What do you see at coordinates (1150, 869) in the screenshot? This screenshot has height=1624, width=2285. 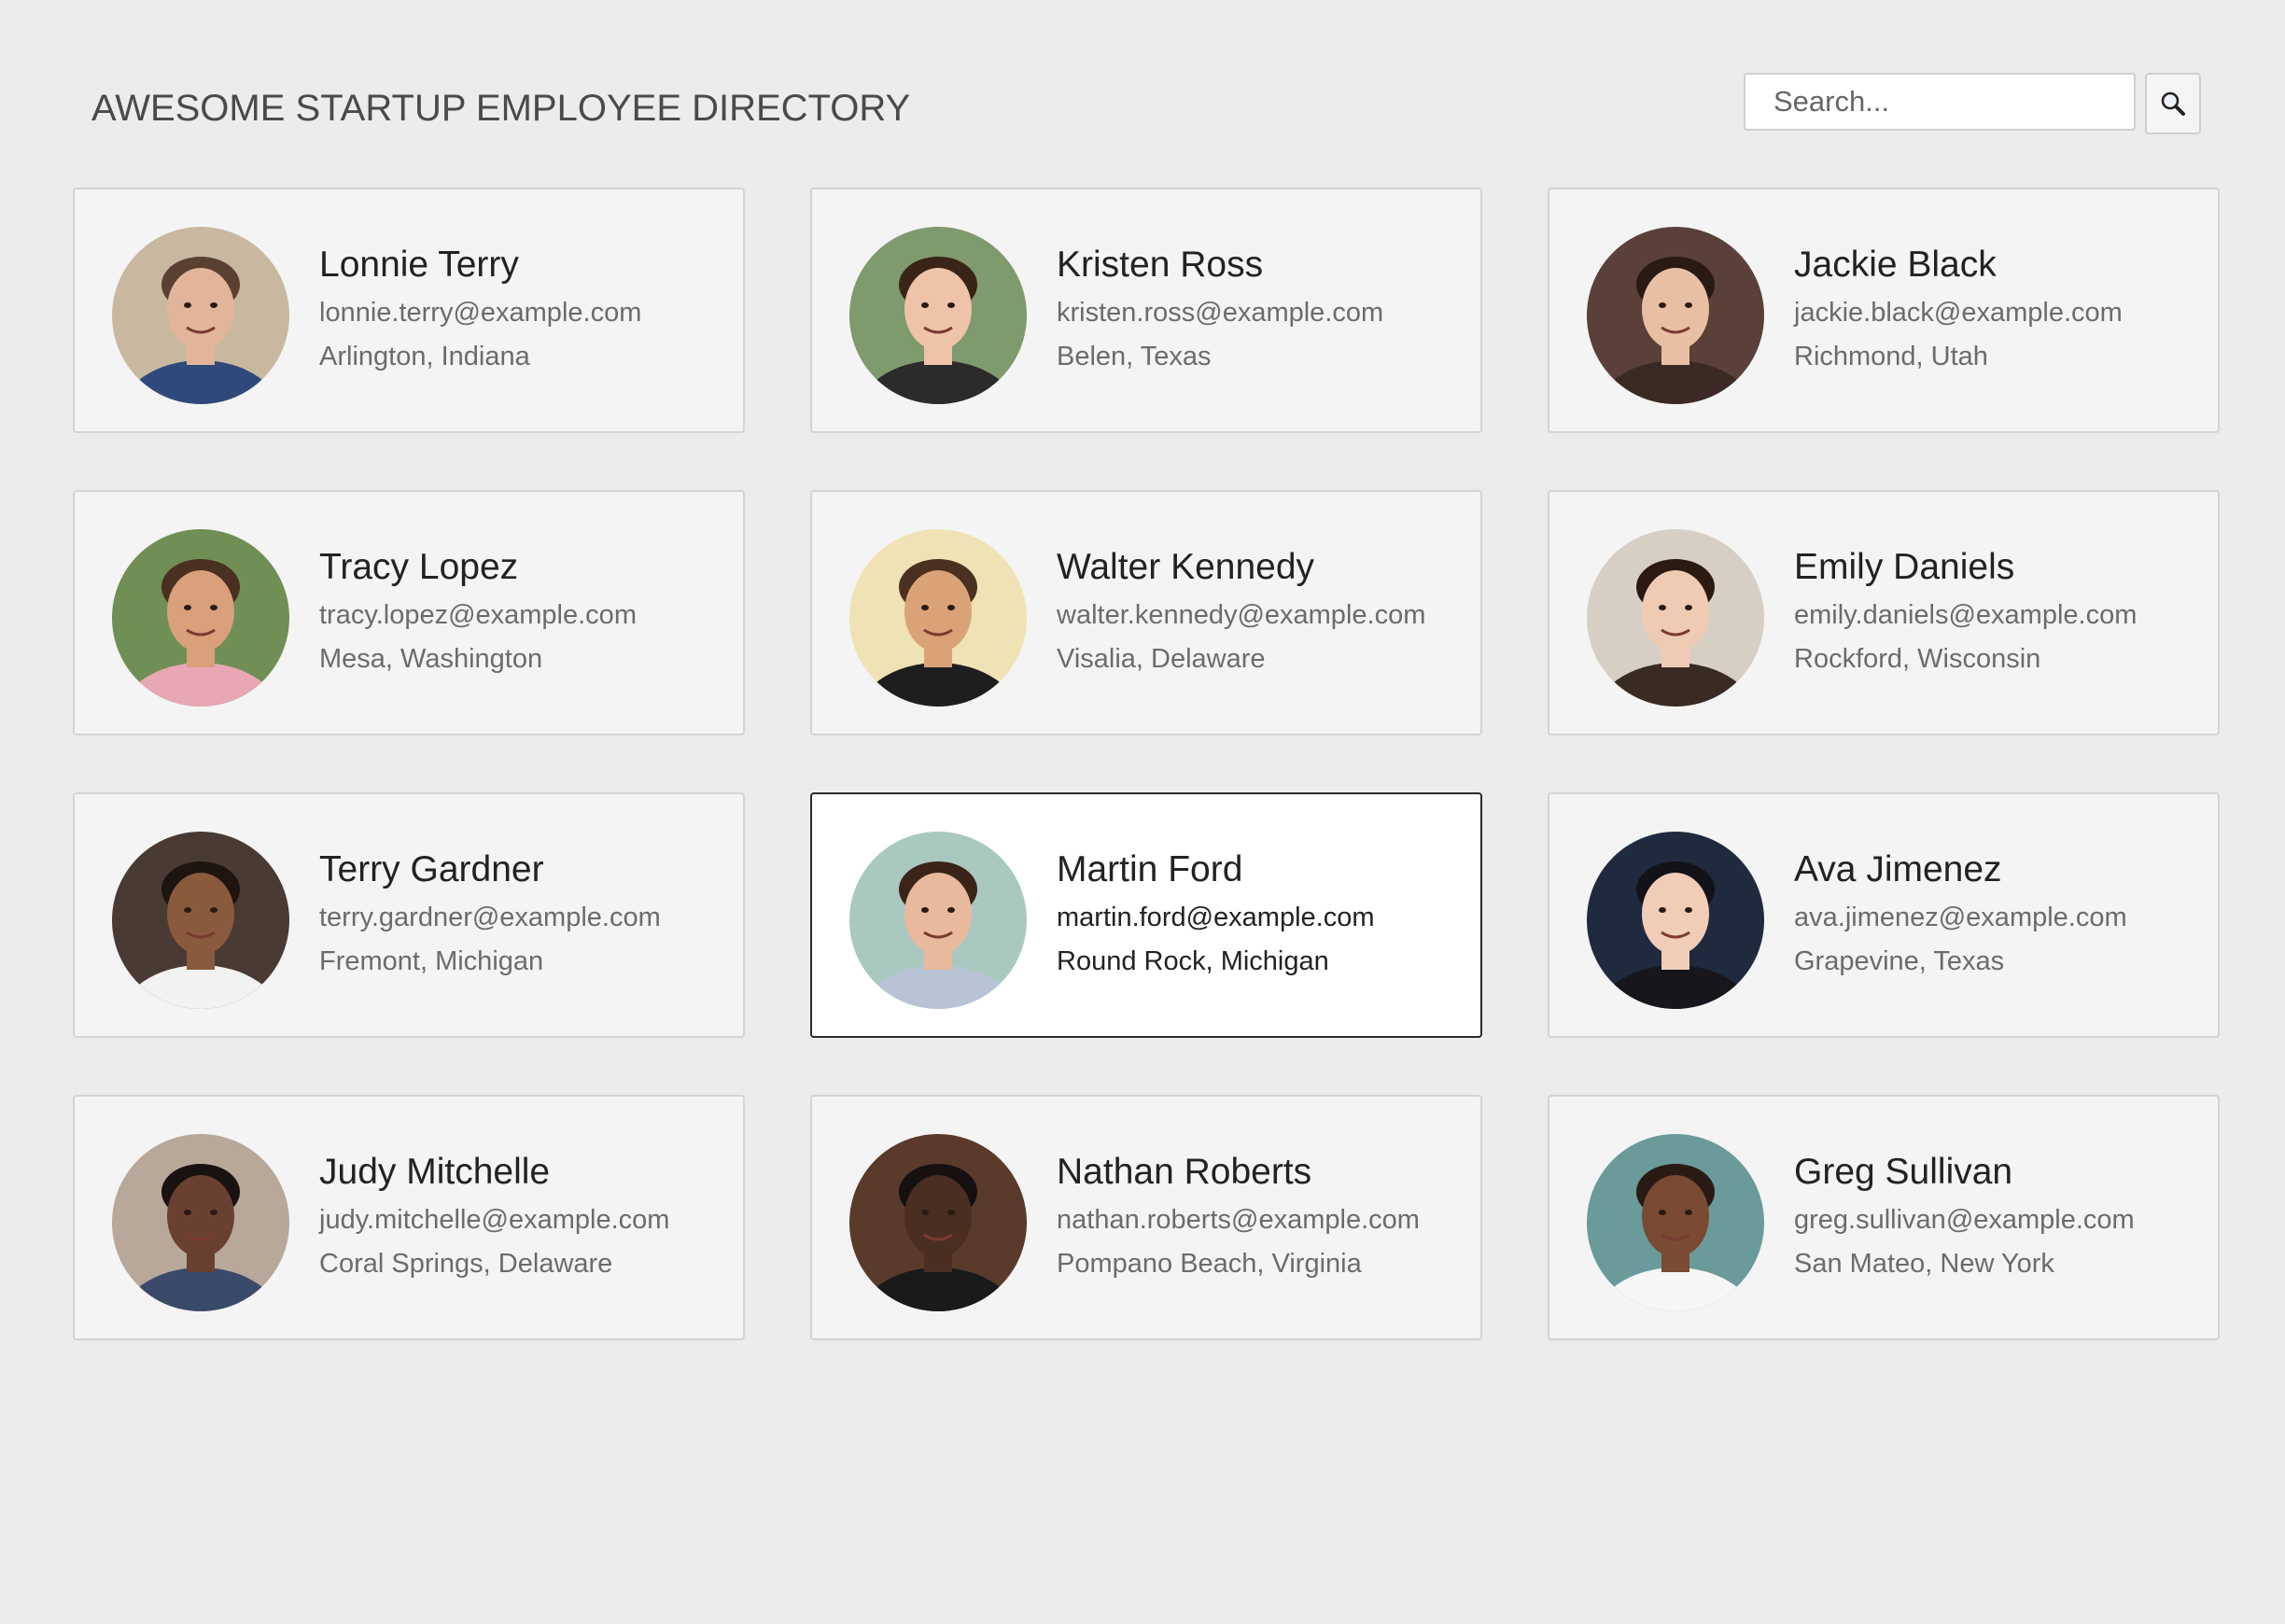 I see `employee-name: Martin Ford` at bounding box center [1150, 869].